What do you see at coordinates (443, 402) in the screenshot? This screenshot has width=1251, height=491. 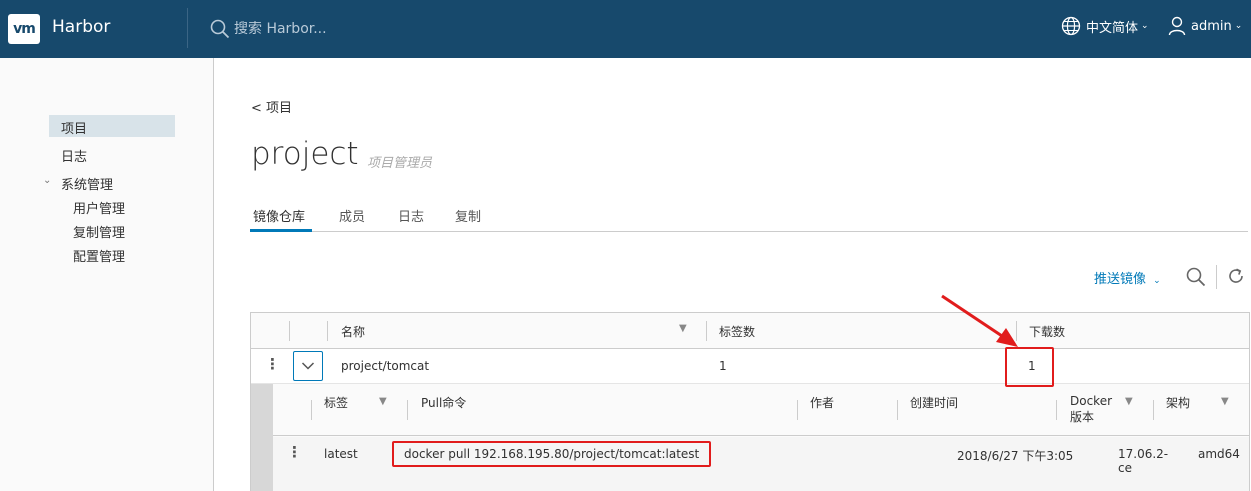 I see `column-header-pull-command: Pull命令` at bounding box center [443, 402].